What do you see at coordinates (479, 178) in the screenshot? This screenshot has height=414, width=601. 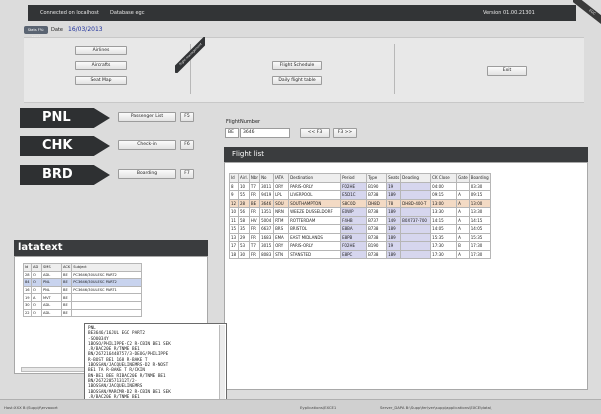 I see `column-header: Boarding` at bounding box center [479, 178].